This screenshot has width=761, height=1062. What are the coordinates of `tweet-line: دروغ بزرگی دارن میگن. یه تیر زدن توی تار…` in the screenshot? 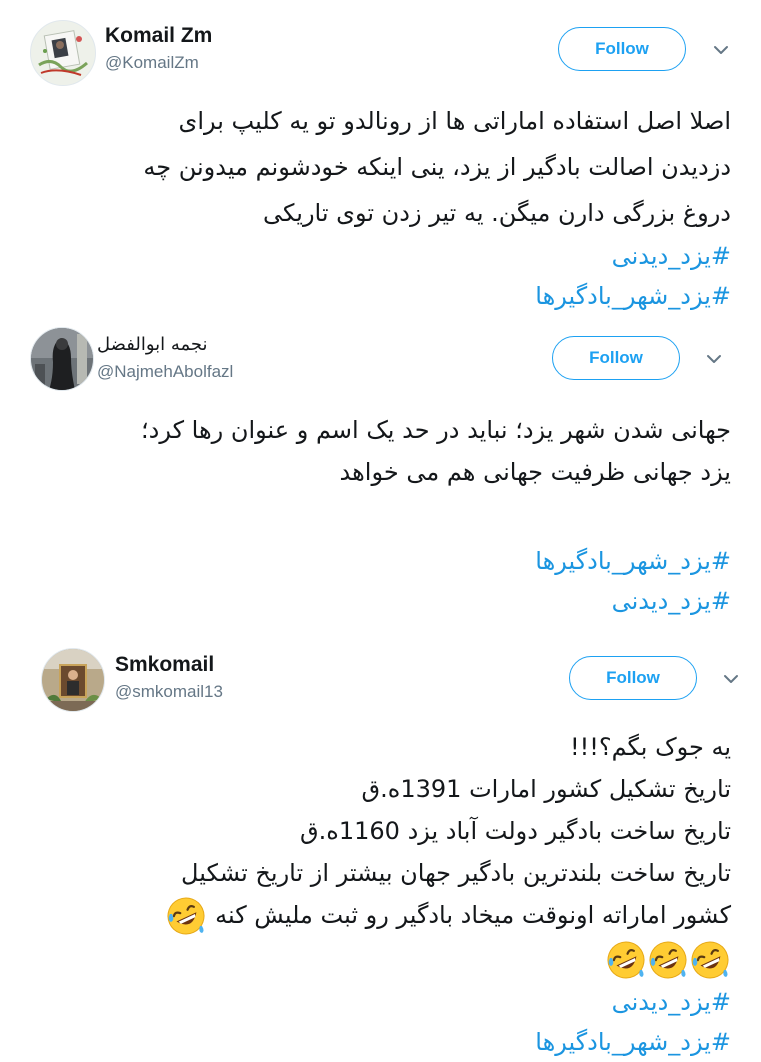 It's located at (497, 213).